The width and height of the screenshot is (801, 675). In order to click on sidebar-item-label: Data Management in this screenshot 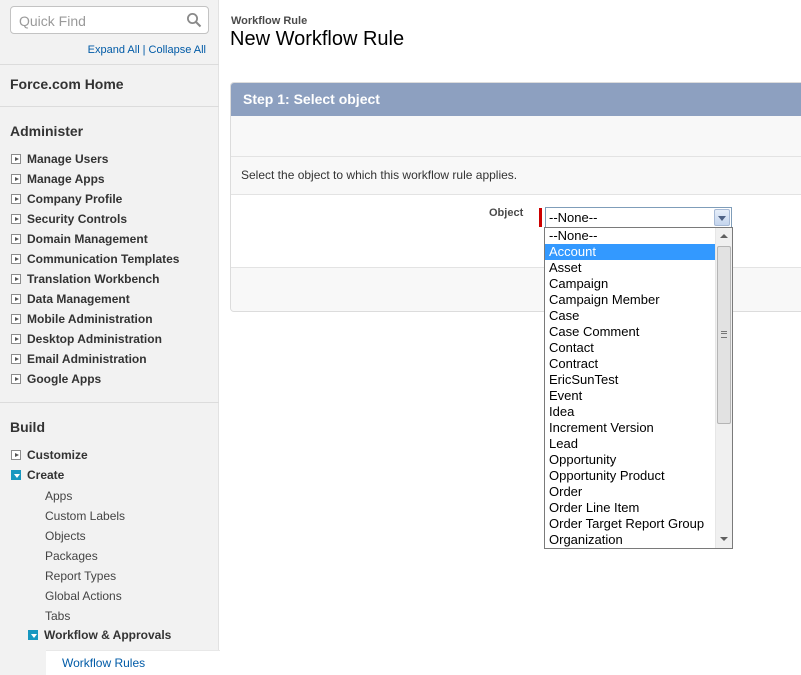, I will do `click(78, 299)`.